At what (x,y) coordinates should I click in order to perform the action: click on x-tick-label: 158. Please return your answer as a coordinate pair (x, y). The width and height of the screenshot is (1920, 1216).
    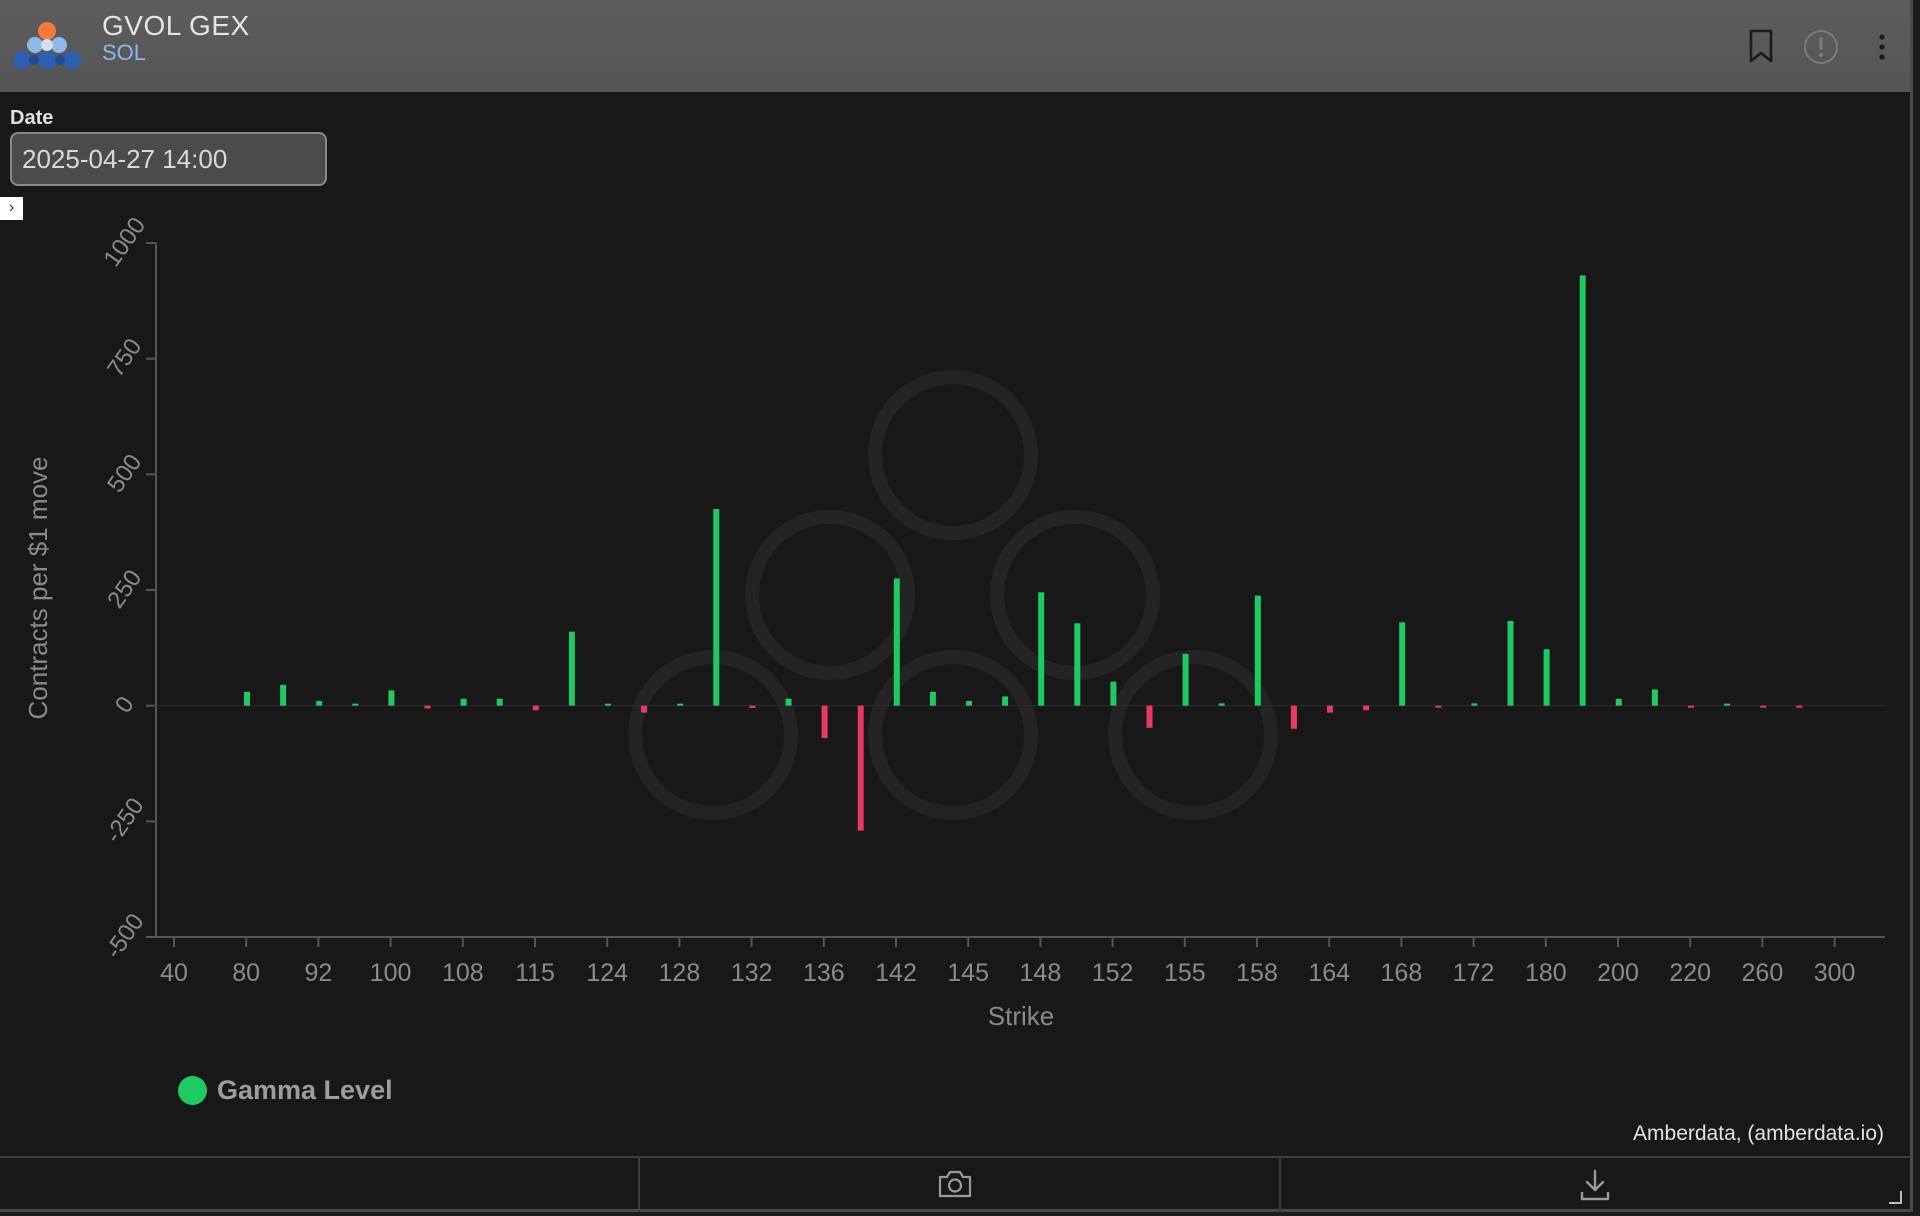
    Looking at the image, I should click on (1257, 973).